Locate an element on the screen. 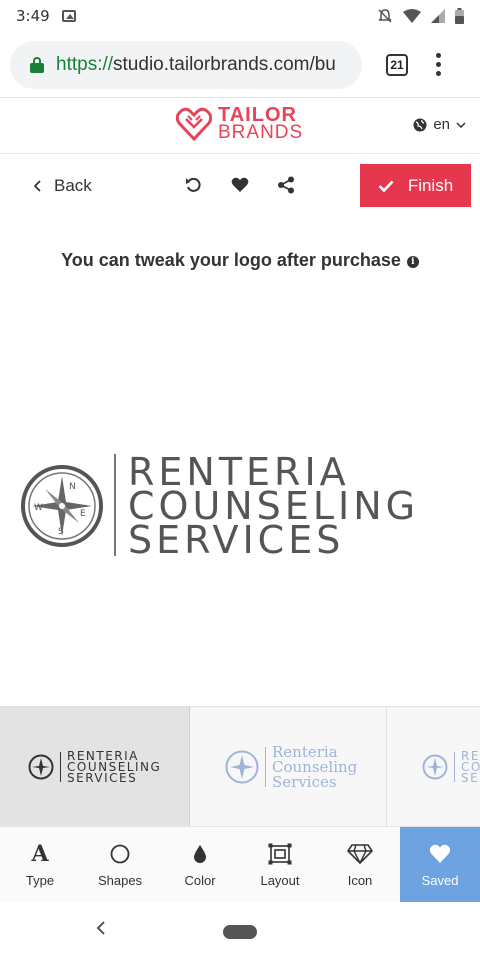  tool-type-label: Type is located at coordinates (40, 880).